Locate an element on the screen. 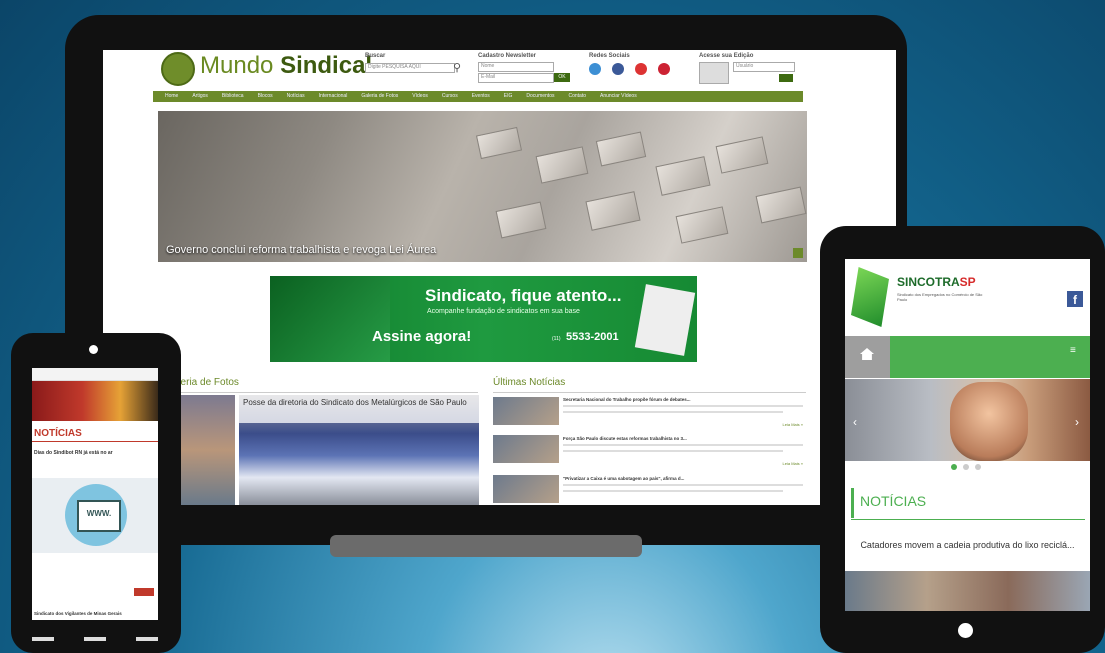  blog-icon is located at coordinates (595, 69).